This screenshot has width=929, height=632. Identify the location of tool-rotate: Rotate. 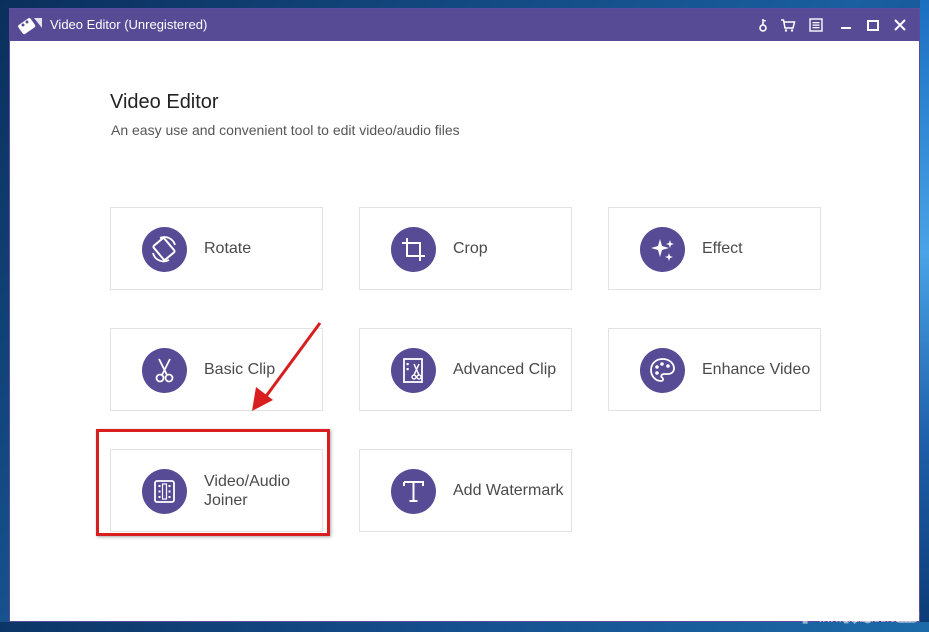
(216, 248).